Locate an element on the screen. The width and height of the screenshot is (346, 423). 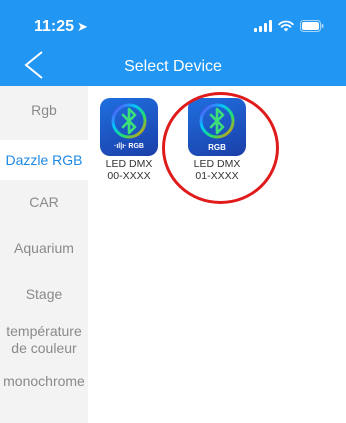
status-time: 11:25 ➤ is located at coordinates (61, 27).